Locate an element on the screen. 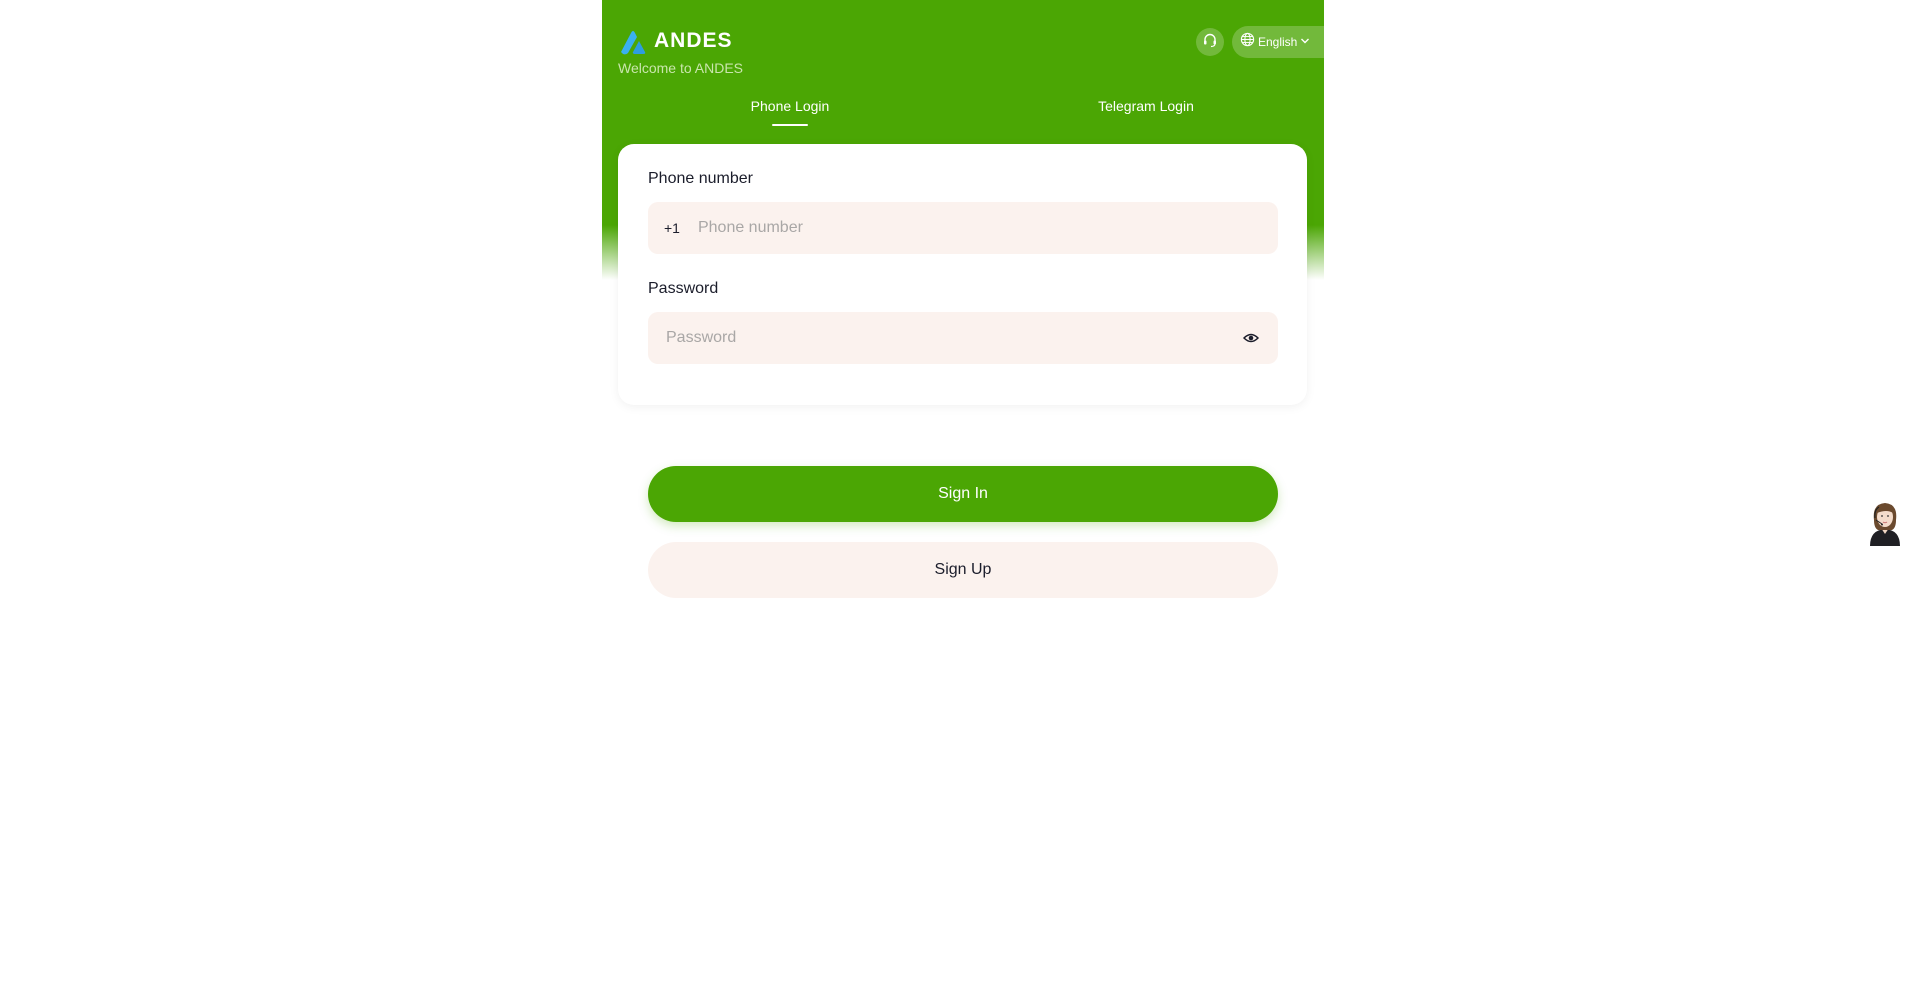 This screenshot has width=1920, height=993. phone-label: Phone number is located at coordinates (700, 178).